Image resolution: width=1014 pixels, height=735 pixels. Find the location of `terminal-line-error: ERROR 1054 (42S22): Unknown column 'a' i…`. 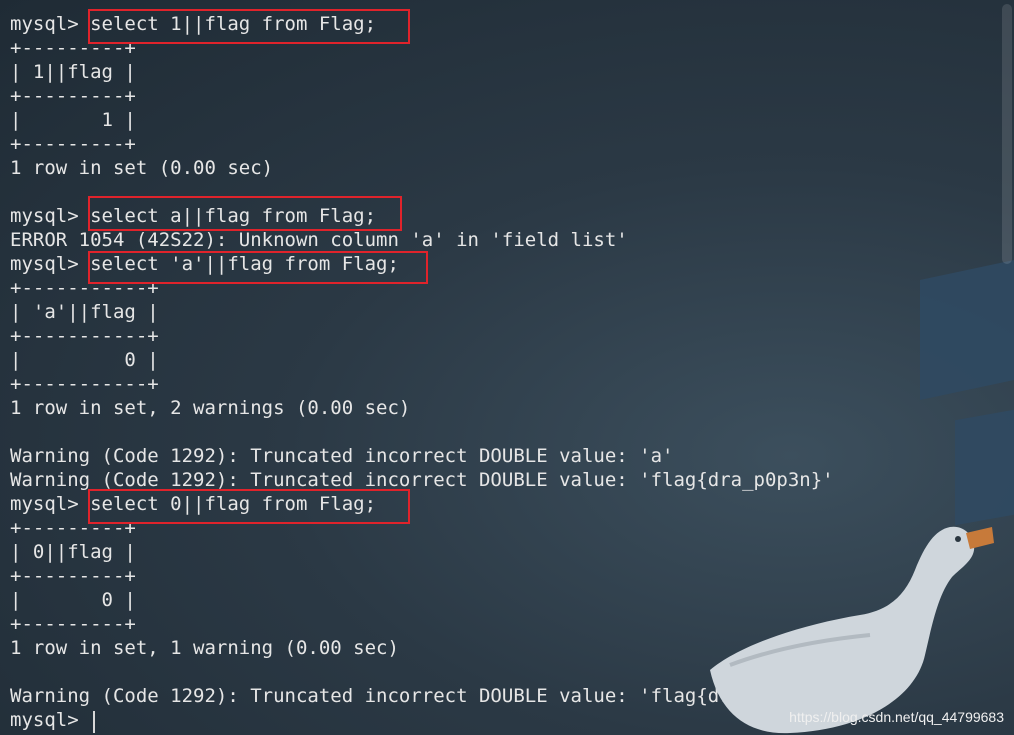

terminal-line-error: ERROR 1054 (42S22): Unknown column 'a' i… is located at coordinates (319, 240).